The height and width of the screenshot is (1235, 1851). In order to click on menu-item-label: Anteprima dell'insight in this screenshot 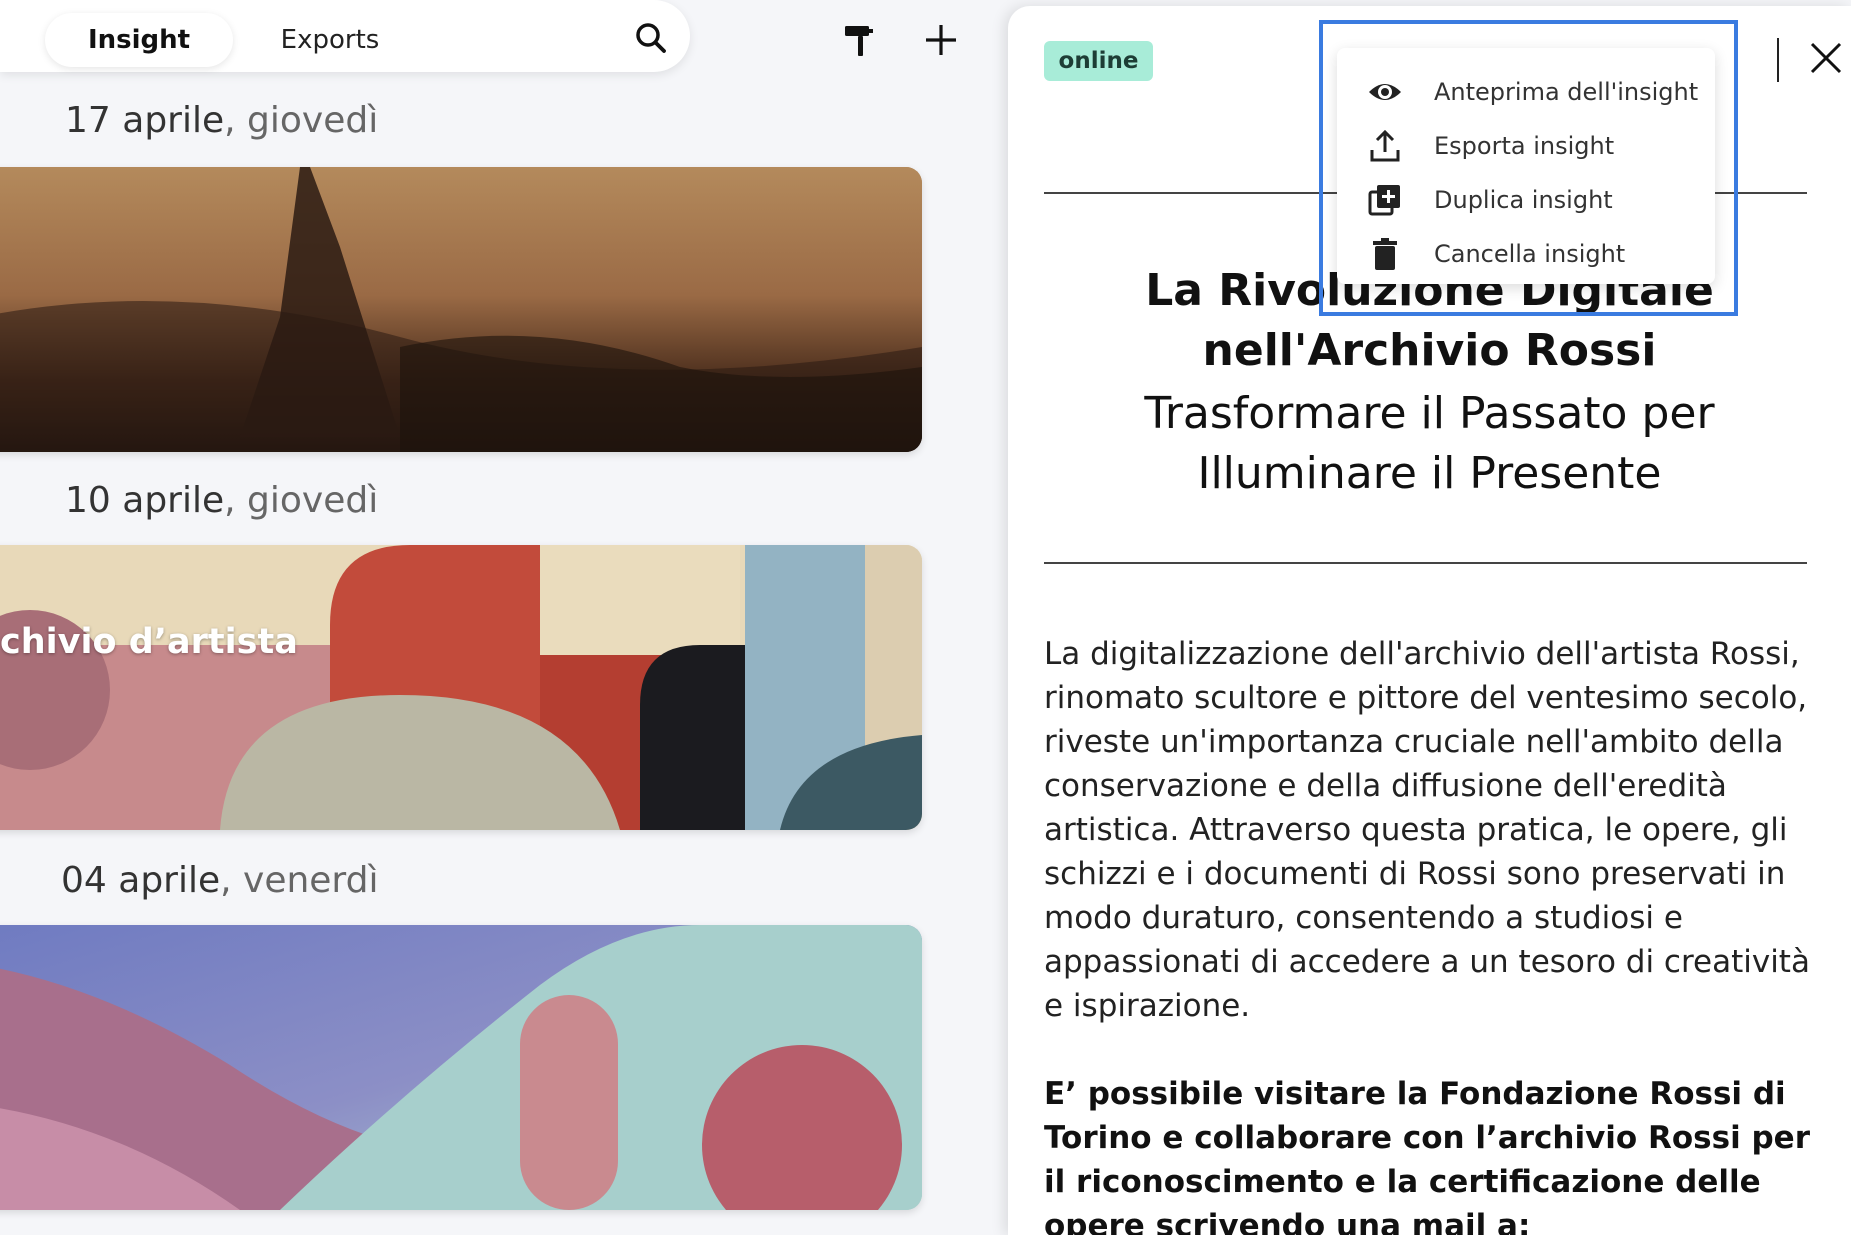, I will do `click(1566, 92)`.